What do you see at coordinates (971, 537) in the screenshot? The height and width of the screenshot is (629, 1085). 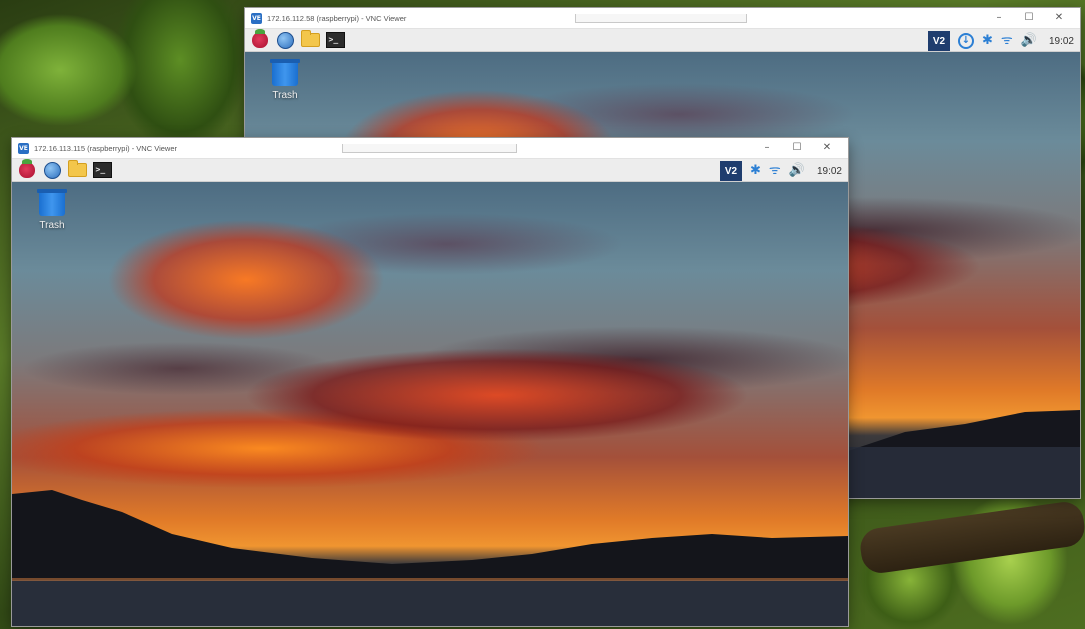 I see `wallpaper-branch` at bounding box center [971, 537].